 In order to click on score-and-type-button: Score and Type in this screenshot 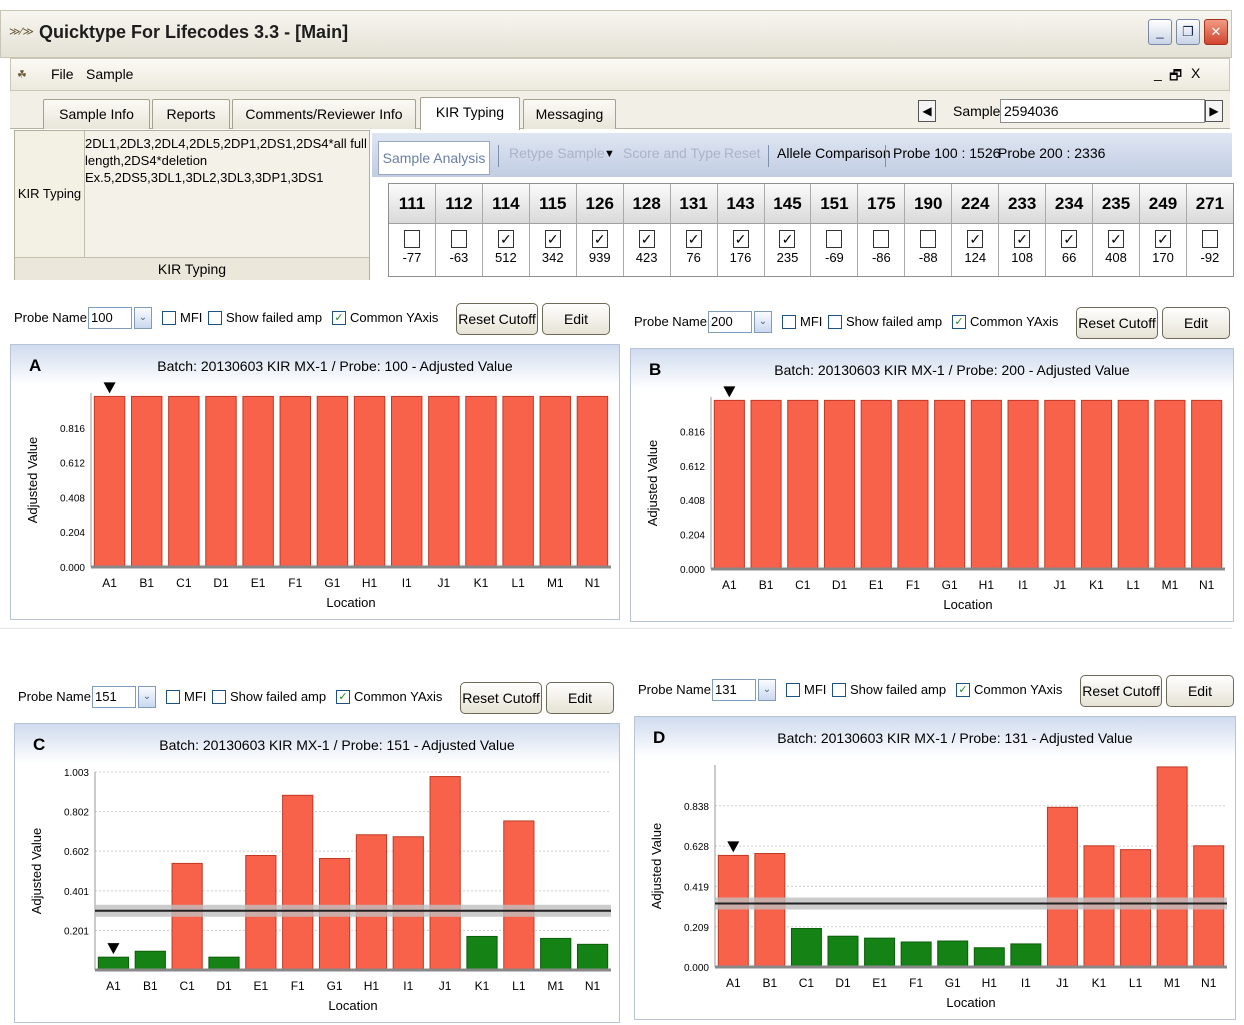, I will do `click(672, 153)`.